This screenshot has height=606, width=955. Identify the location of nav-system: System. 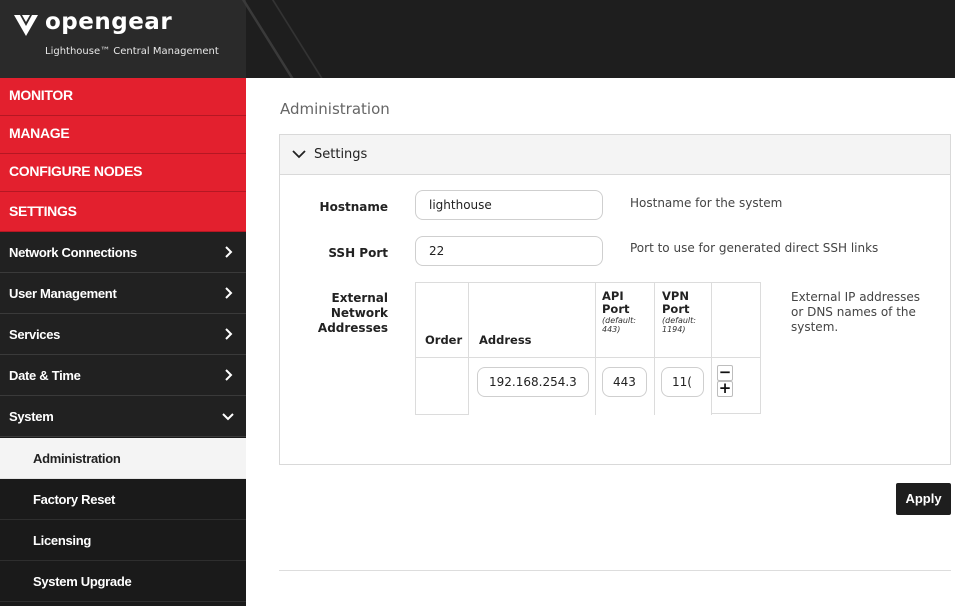
(123, 416).